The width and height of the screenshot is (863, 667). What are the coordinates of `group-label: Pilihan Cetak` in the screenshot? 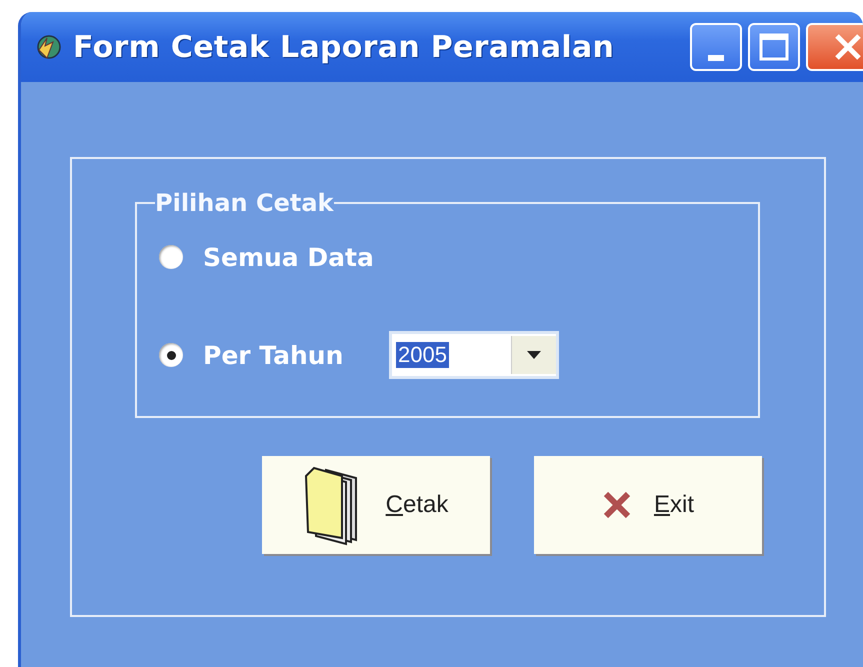 It's located at (244, 203).